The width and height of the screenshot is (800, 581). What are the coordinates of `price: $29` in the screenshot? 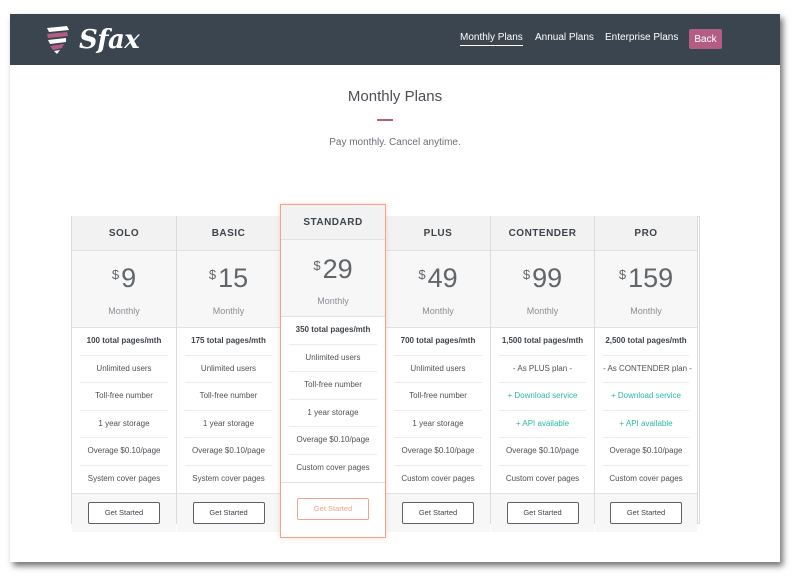 It's located at (333, 269).